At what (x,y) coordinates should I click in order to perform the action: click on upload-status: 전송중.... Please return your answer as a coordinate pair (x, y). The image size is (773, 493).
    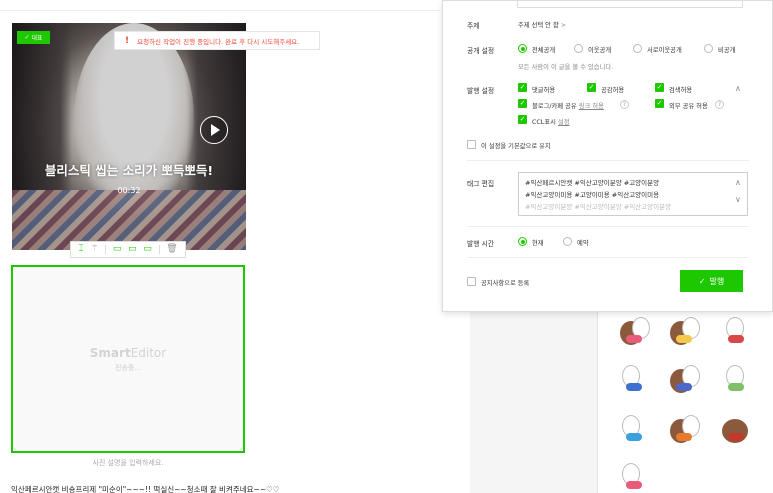
    Looking at the image, I should click on (128, 367).